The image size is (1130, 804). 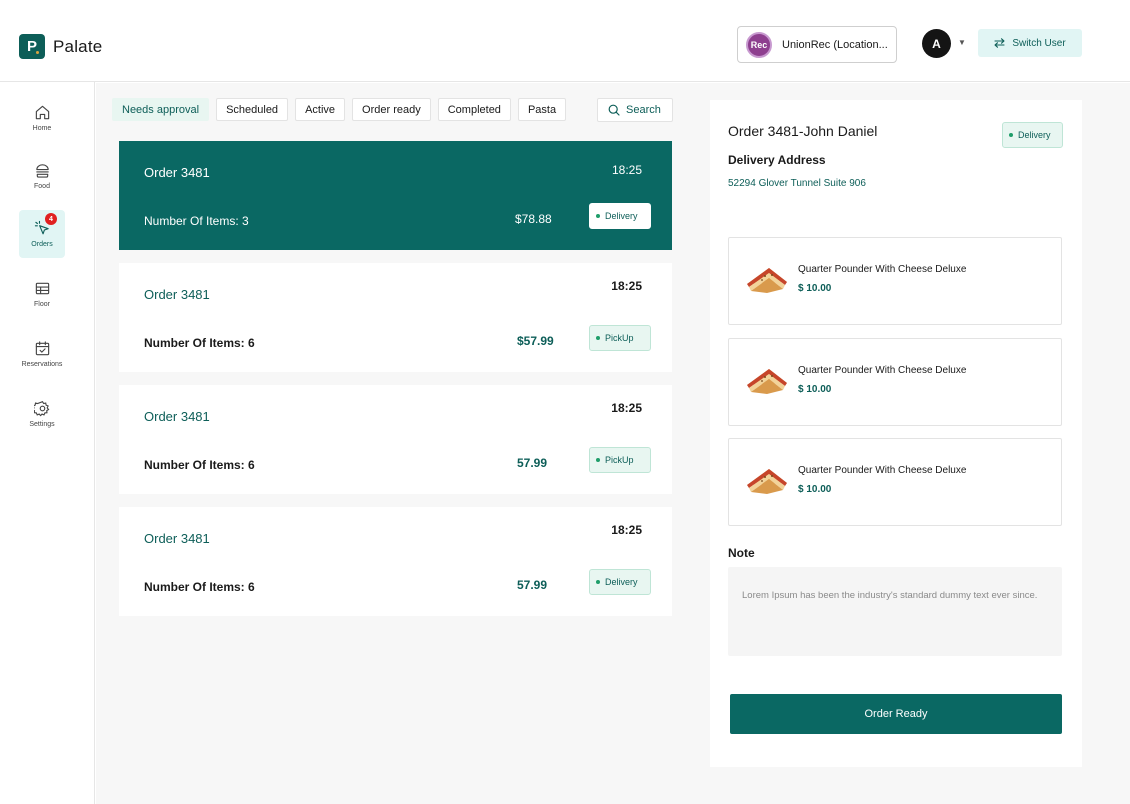 I want to click on switch-user-label: Switch User, so click(x=1039, y=43).